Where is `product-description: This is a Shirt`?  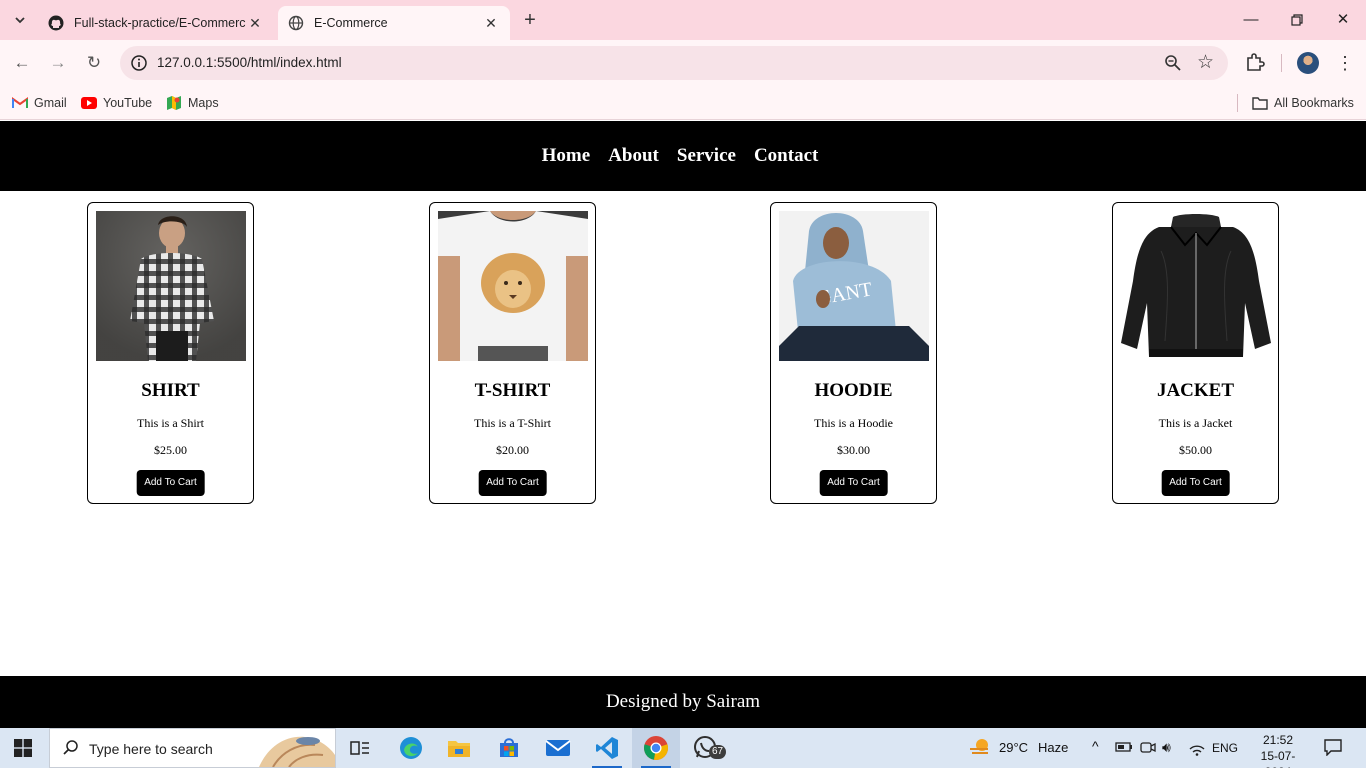
product-description: This is a Shirt is located at coordinates (170, 423).